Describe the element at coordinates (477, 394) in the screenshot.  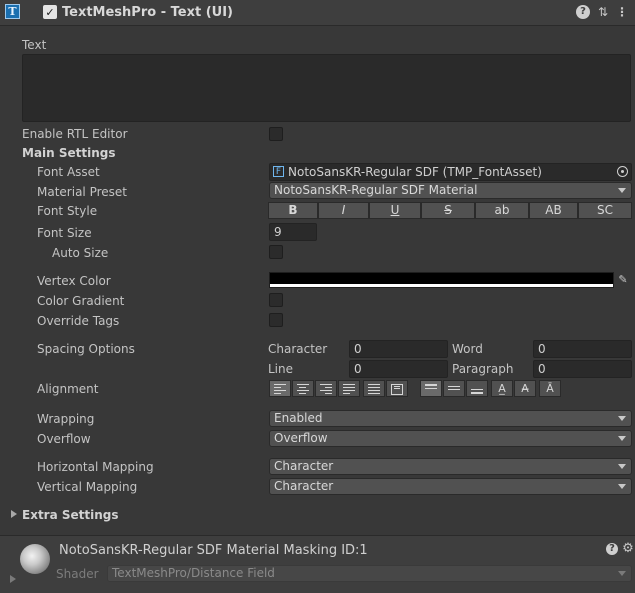
I see `align-bottom-icon` at that location.